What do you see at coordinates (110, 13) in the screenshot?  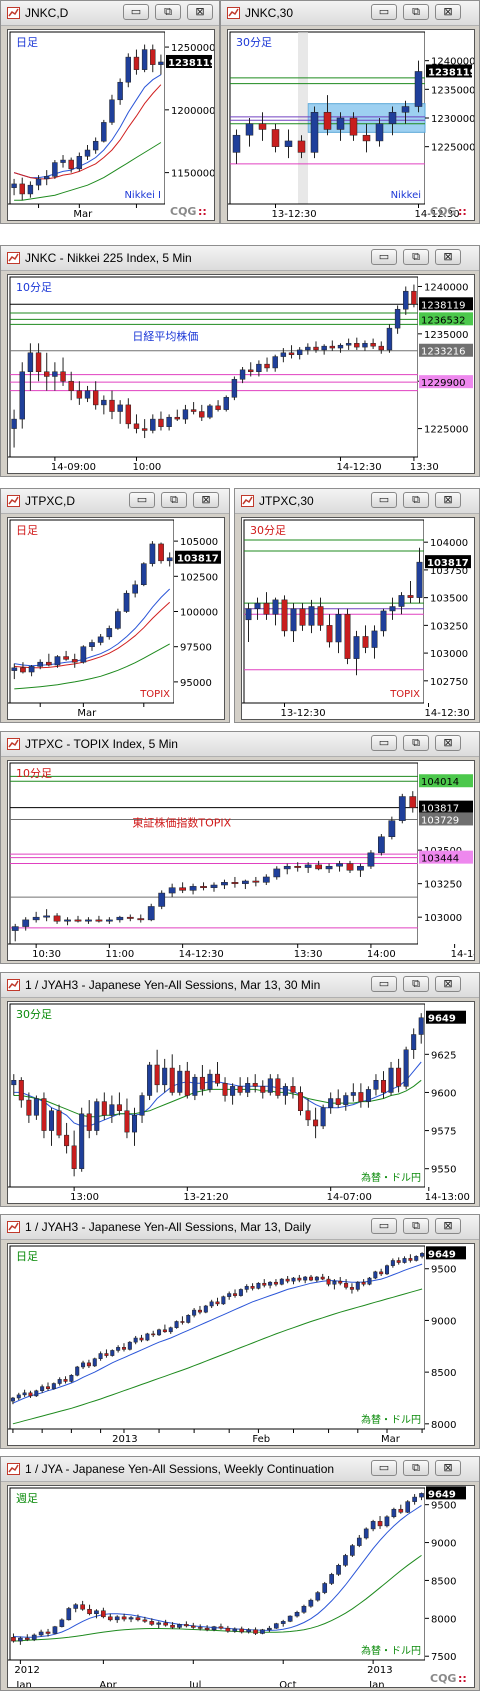 I see `titlebar: JNKC,D ▭ ⧉ ⊠` at bounding box center [110, 13].